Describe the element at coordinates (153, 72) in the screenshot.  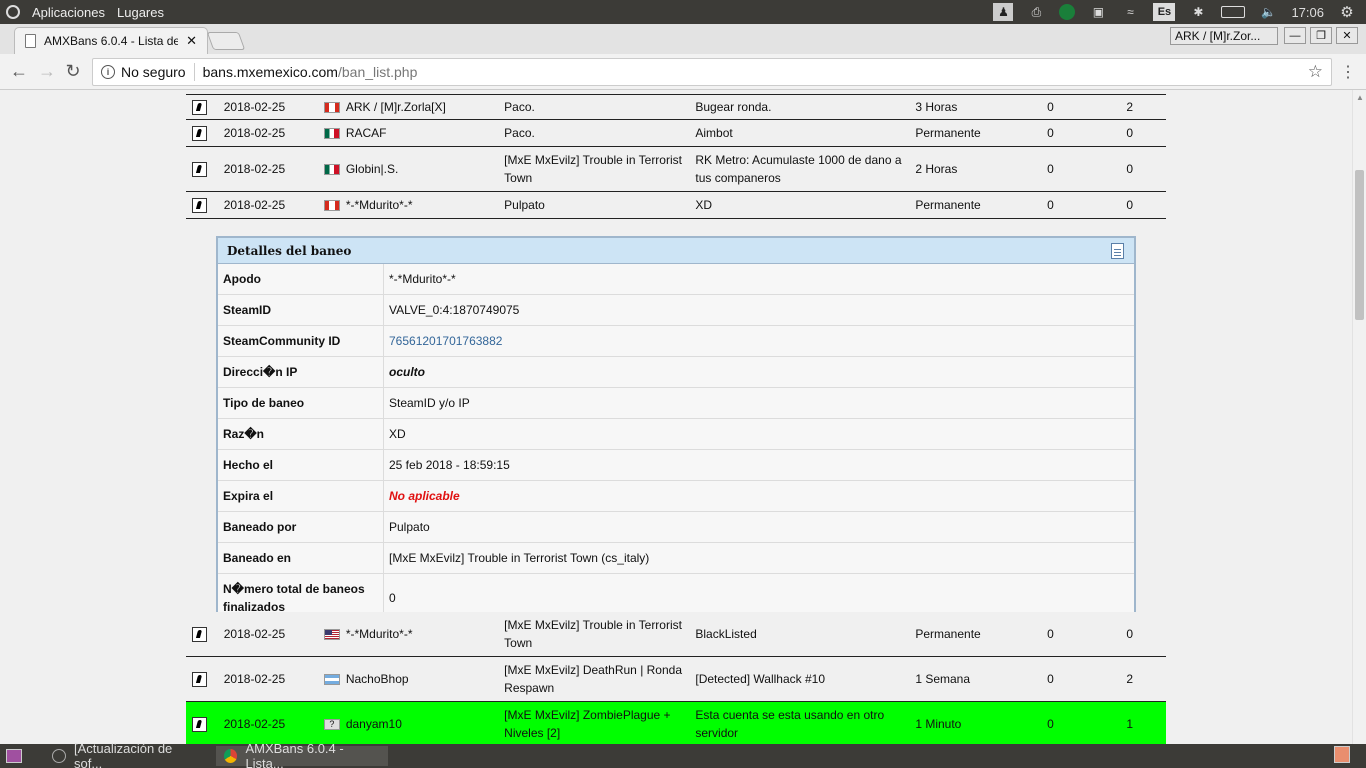
I see `insecure-label: No seguro` at that location.